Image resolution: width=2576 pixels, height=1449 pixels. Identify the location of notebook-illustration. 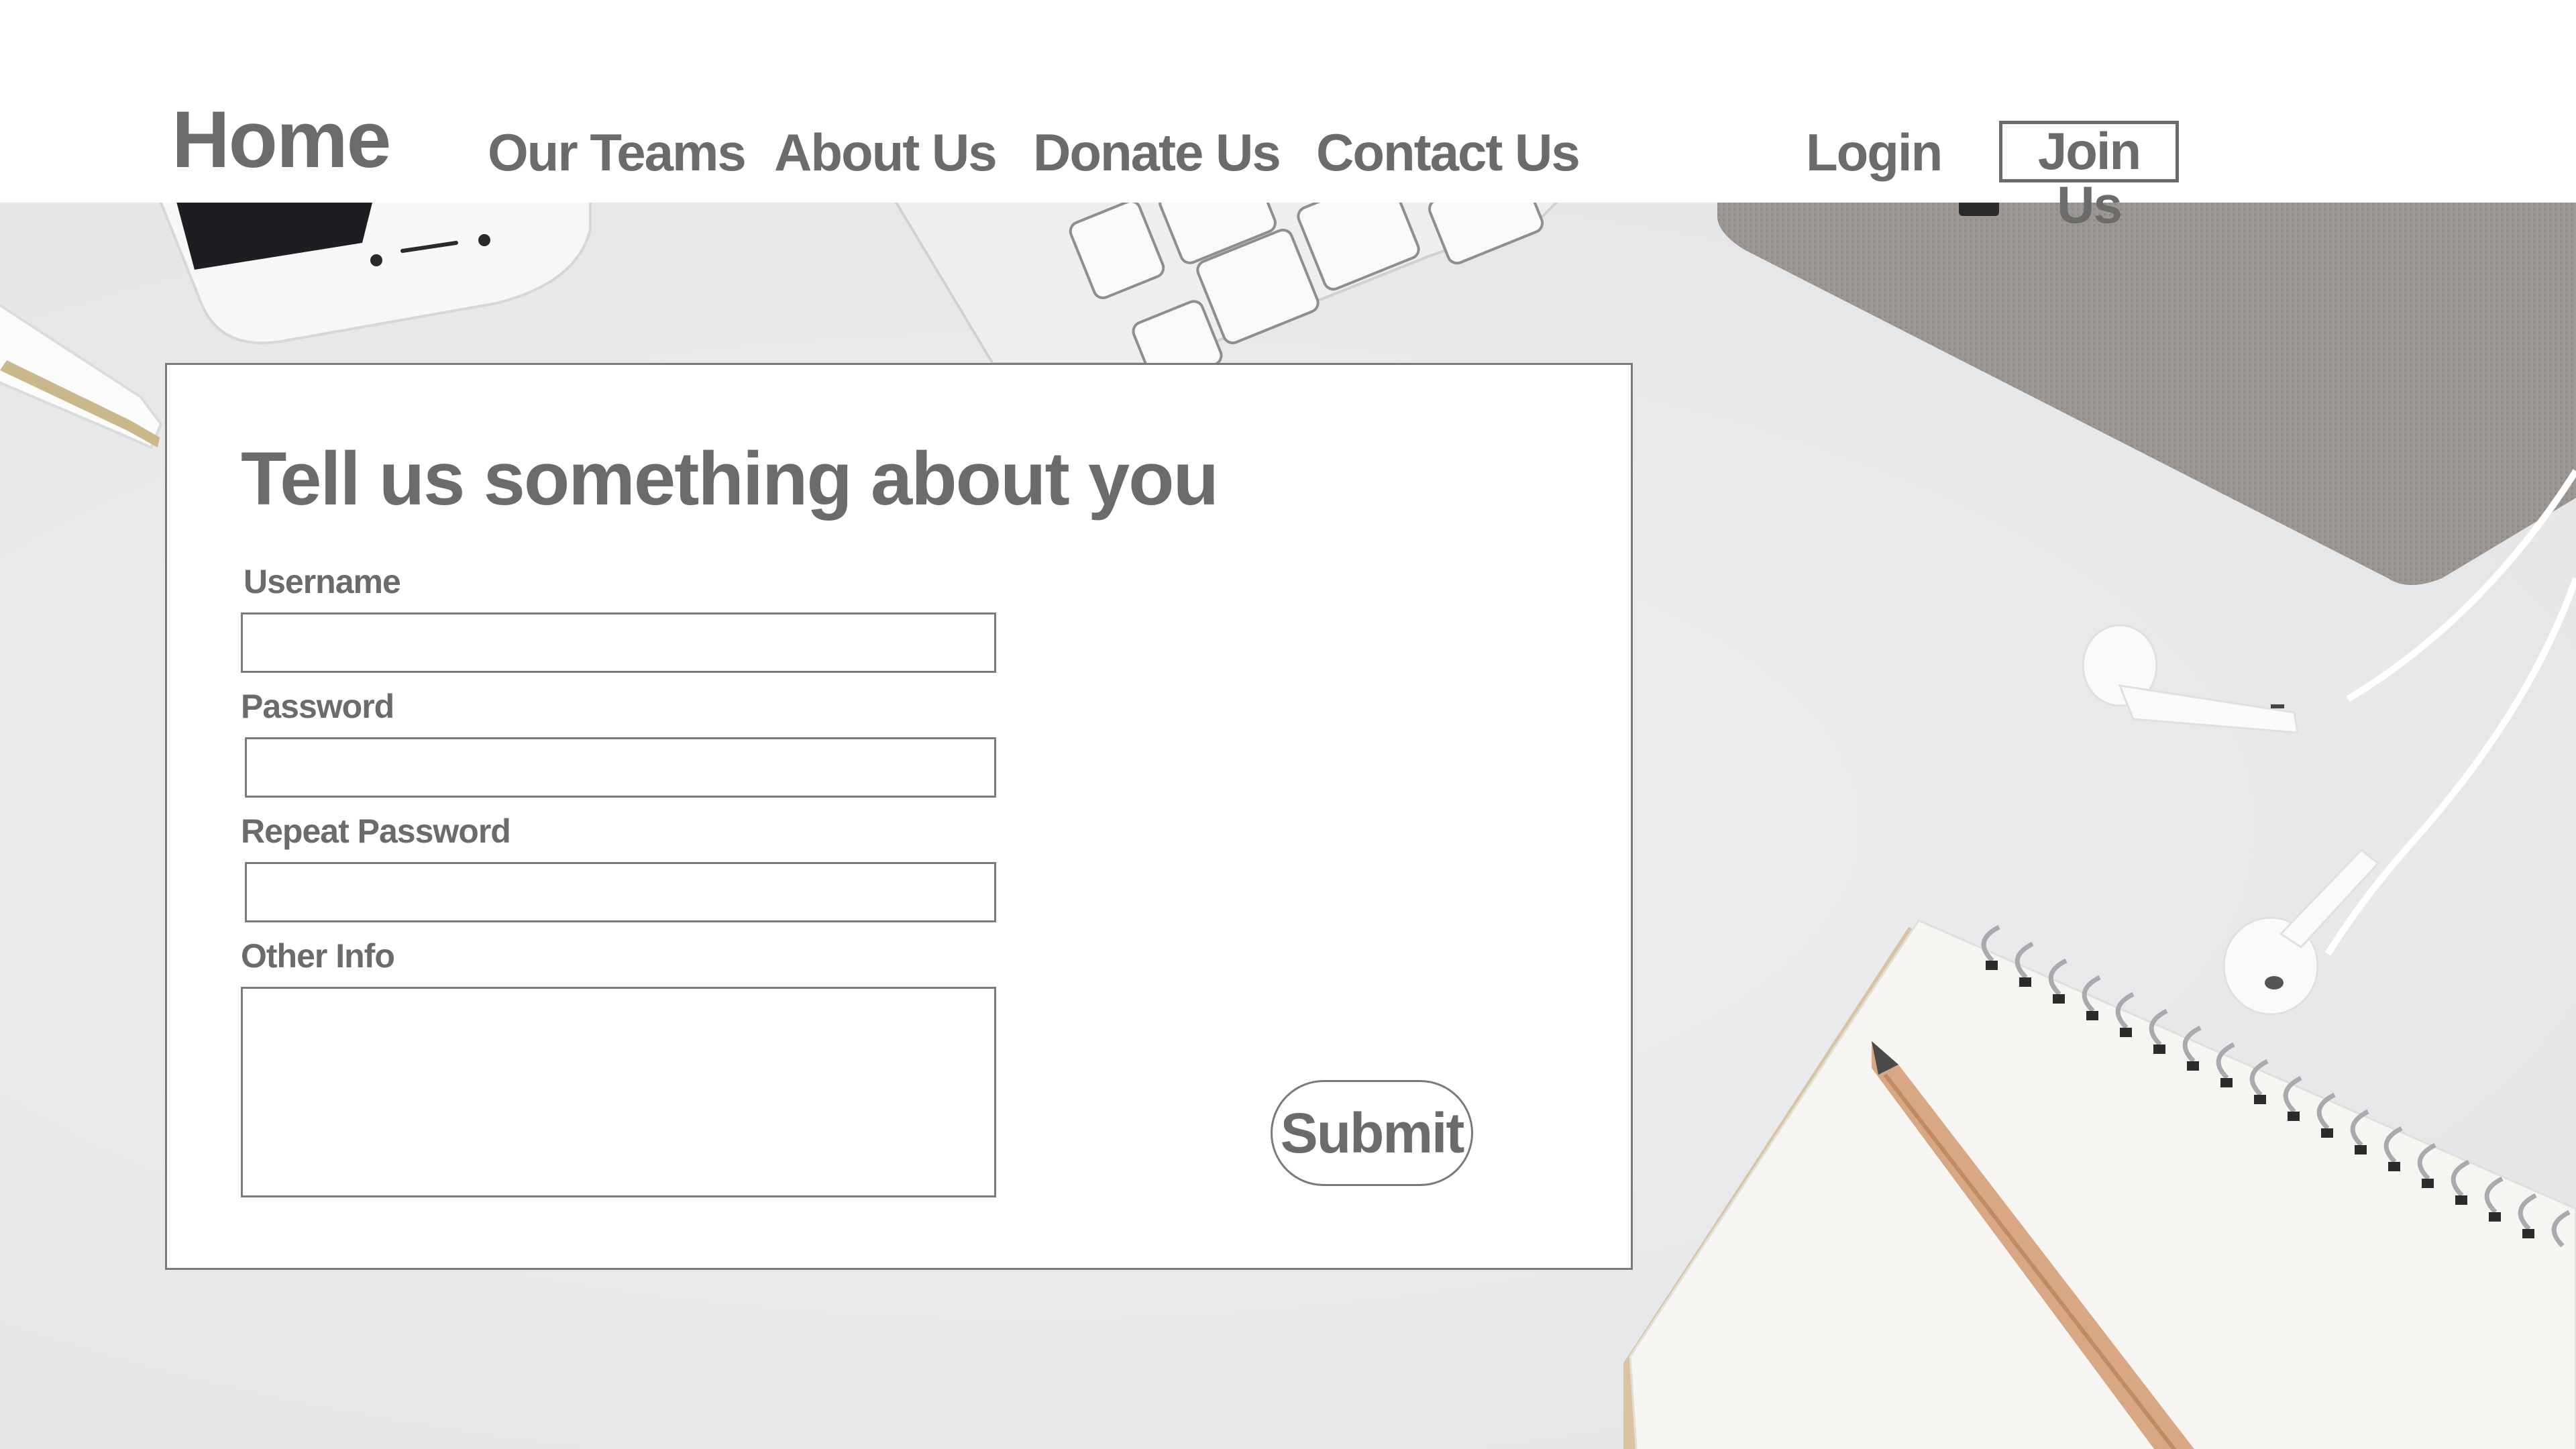
(2146, 394).